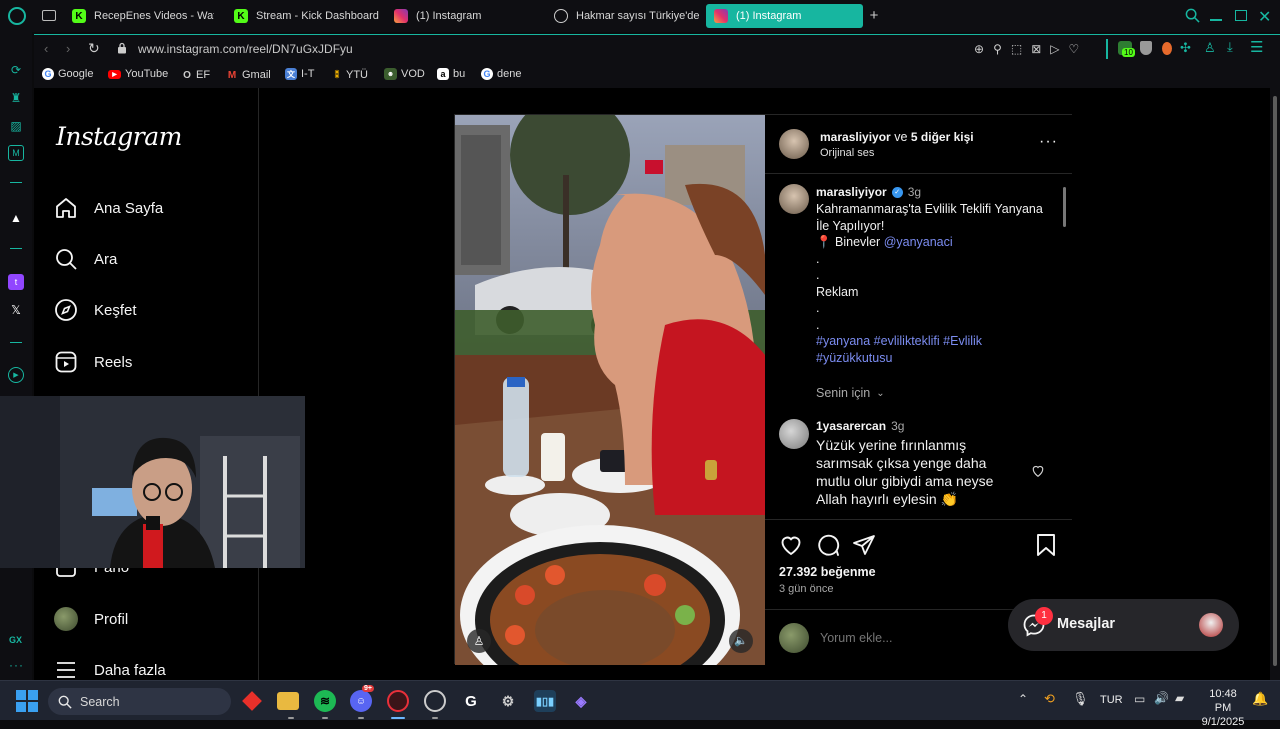 The height and width of the screenshot is (729, 1280). Describe the element at coordinates (1123, 625) in the screenshot. I see `messages-button: 1 Mesajlar` at that location.